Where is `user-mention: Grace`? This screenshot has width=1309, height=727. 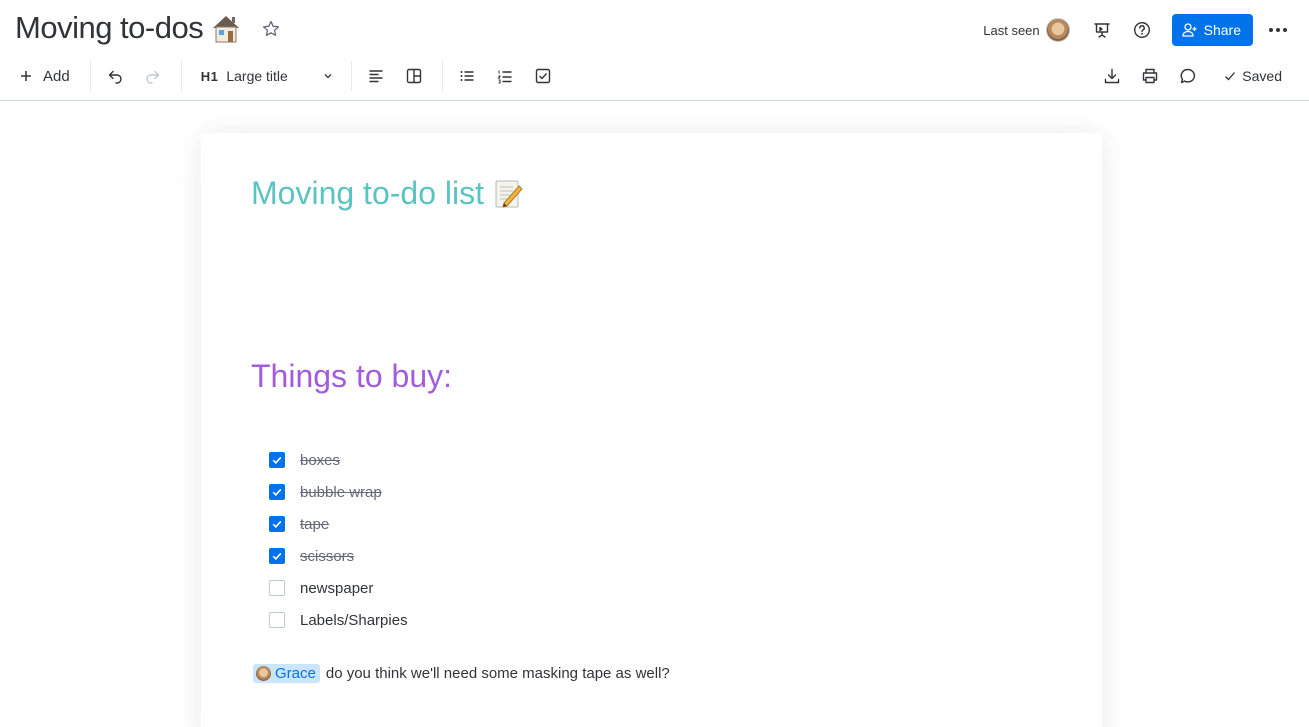 user-mention: Grace is located at coordinates (286, 673).